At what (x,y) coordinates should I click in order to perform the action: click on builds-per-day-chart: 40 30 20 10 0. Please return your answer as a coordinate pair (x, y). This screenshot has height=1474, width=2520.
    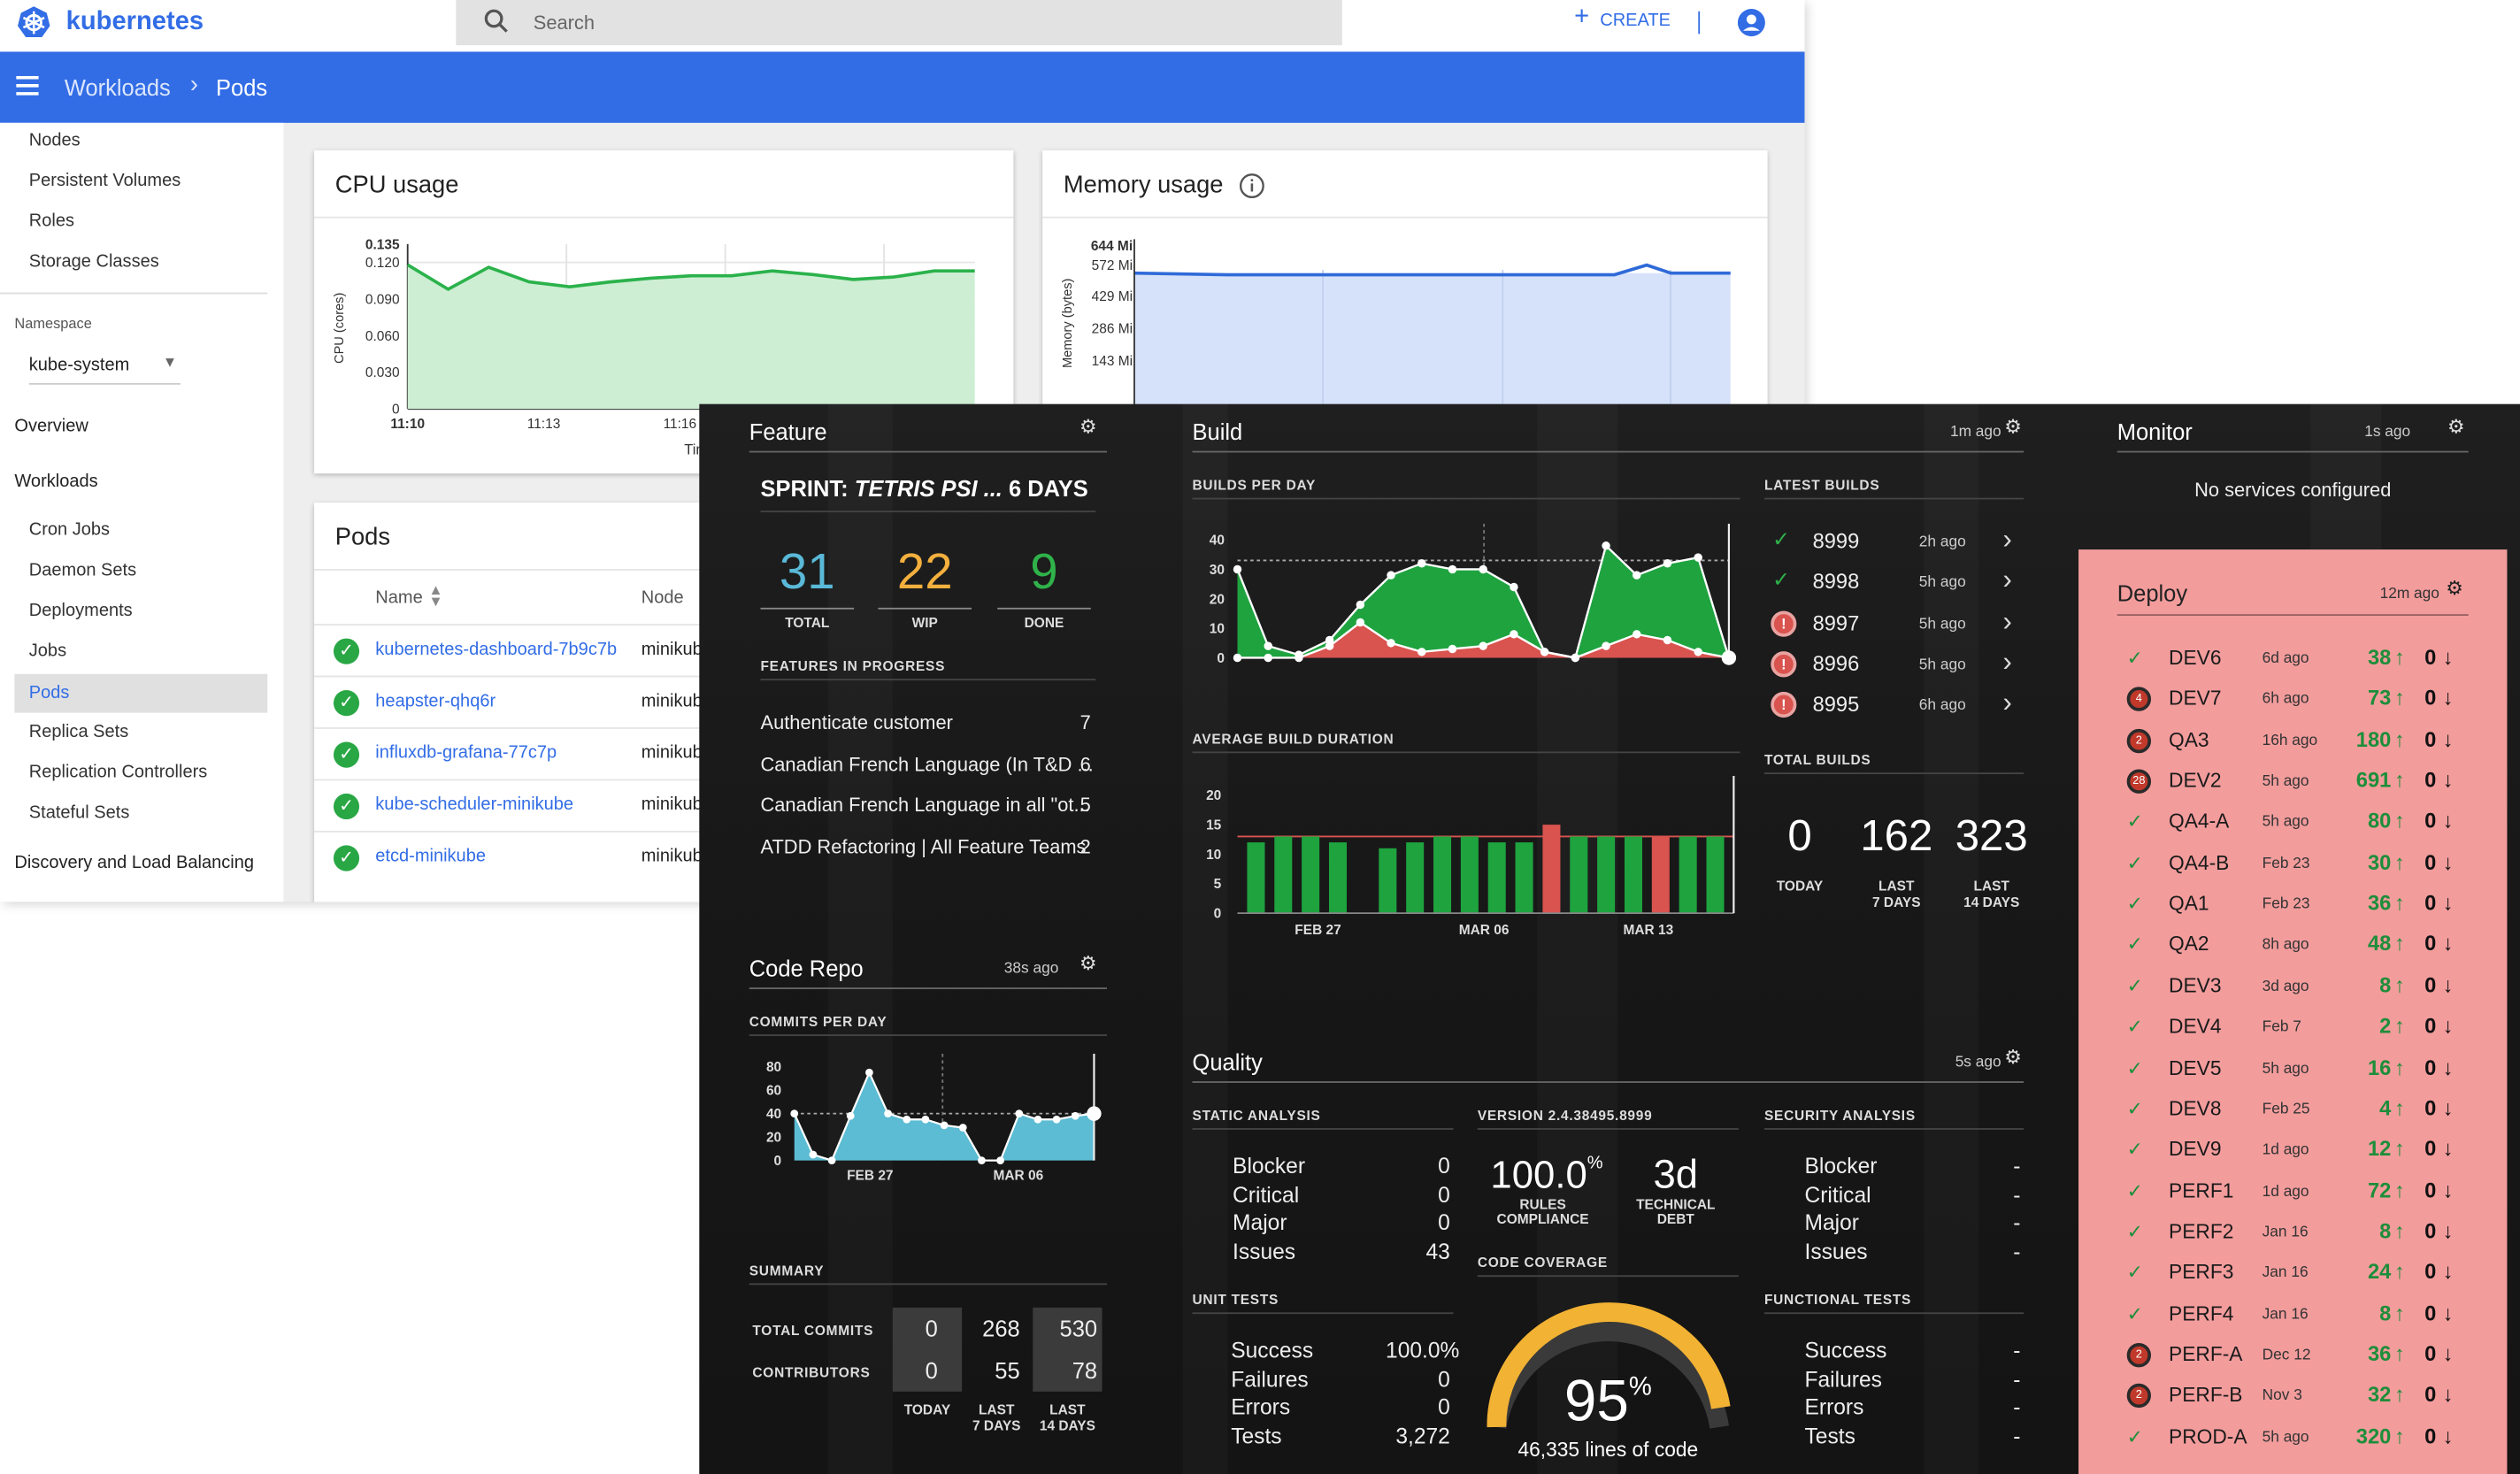
    Looking at the image, I should click on (1473, 595).